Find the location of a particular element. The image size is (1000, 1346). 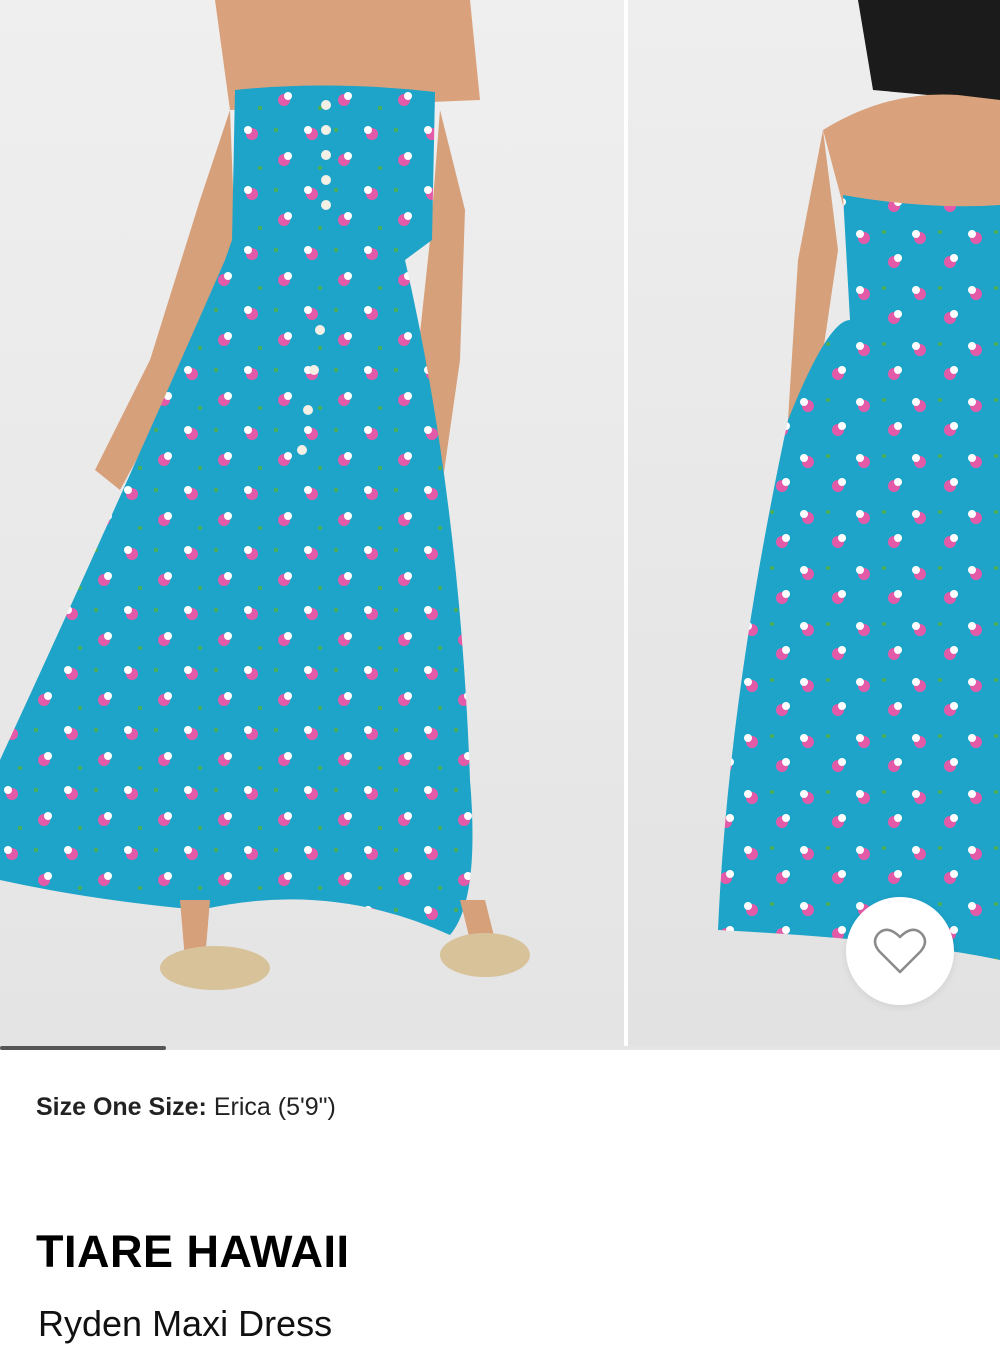

model-size-info: Size One Size: Erica (5'9") is located at coordinates (186, 1107).